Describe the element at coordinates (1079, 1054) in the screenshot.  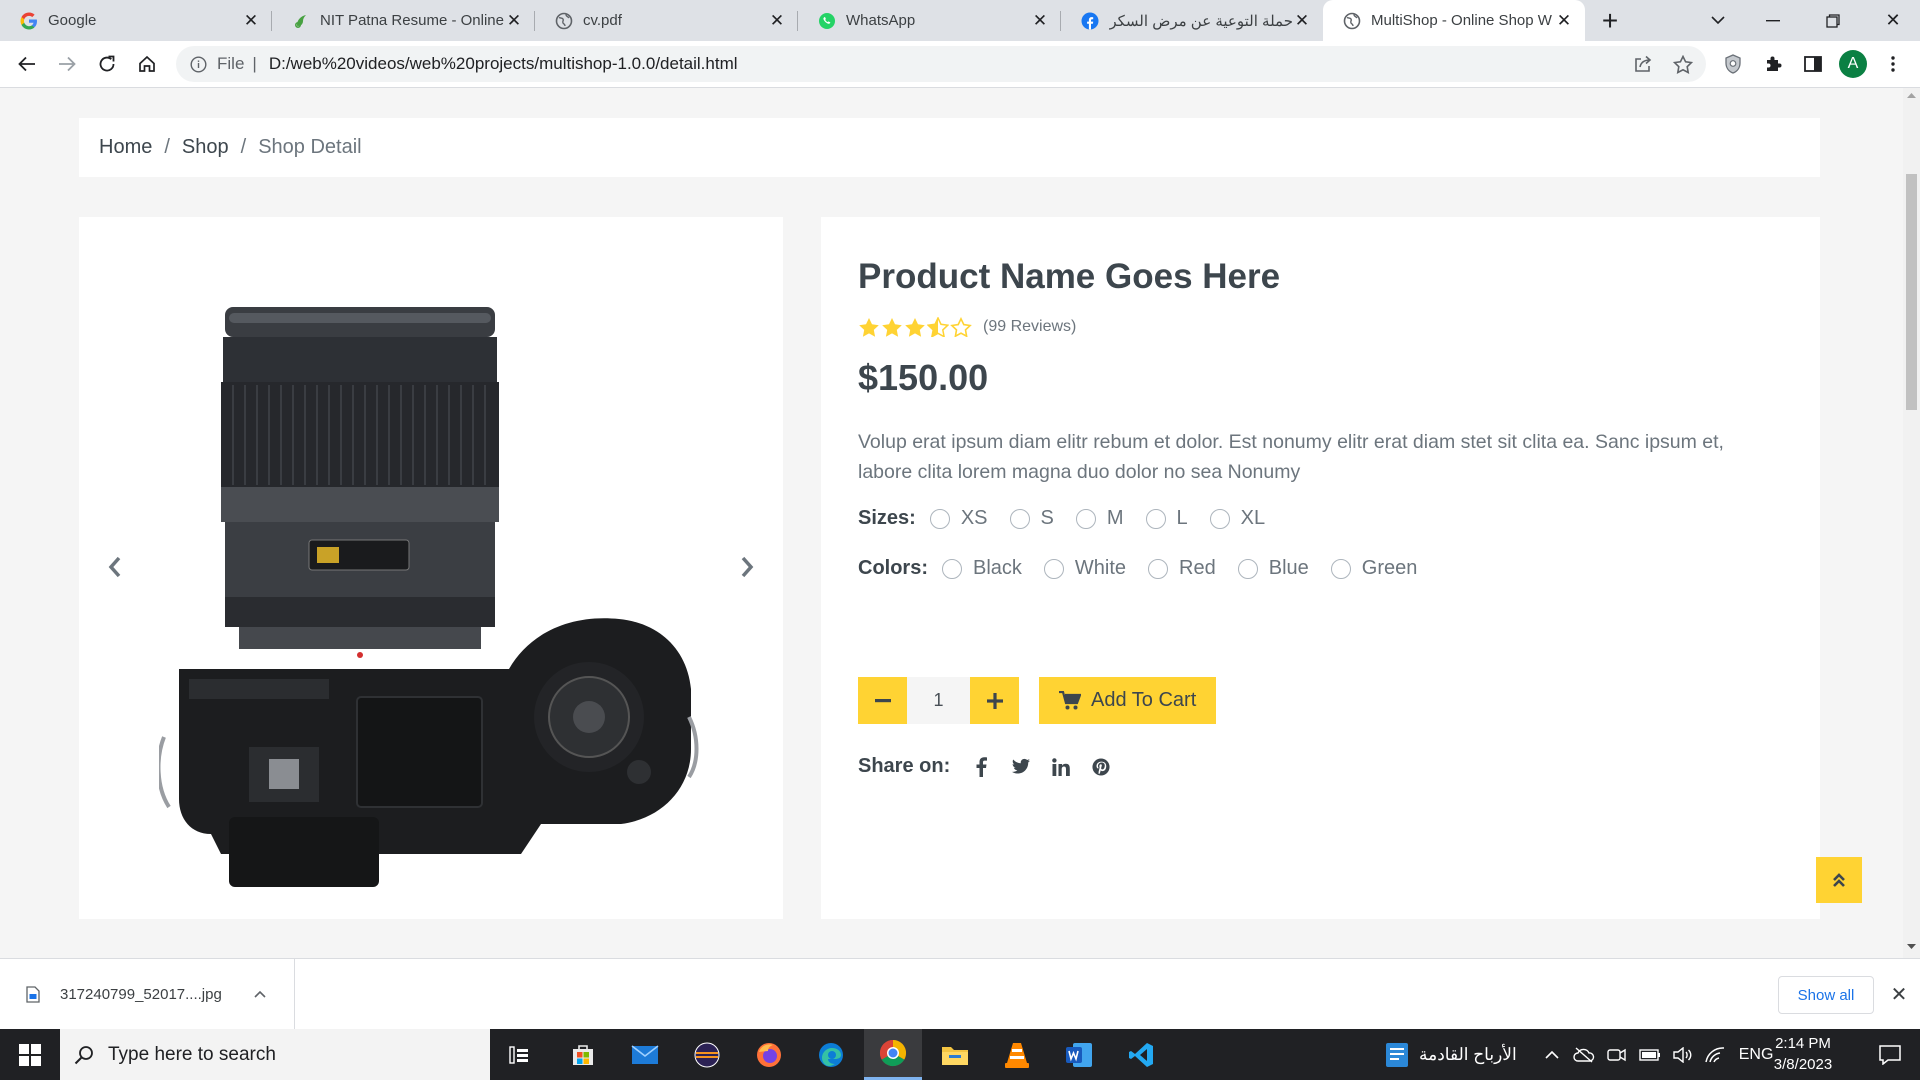
I see `word-icon` at that location.